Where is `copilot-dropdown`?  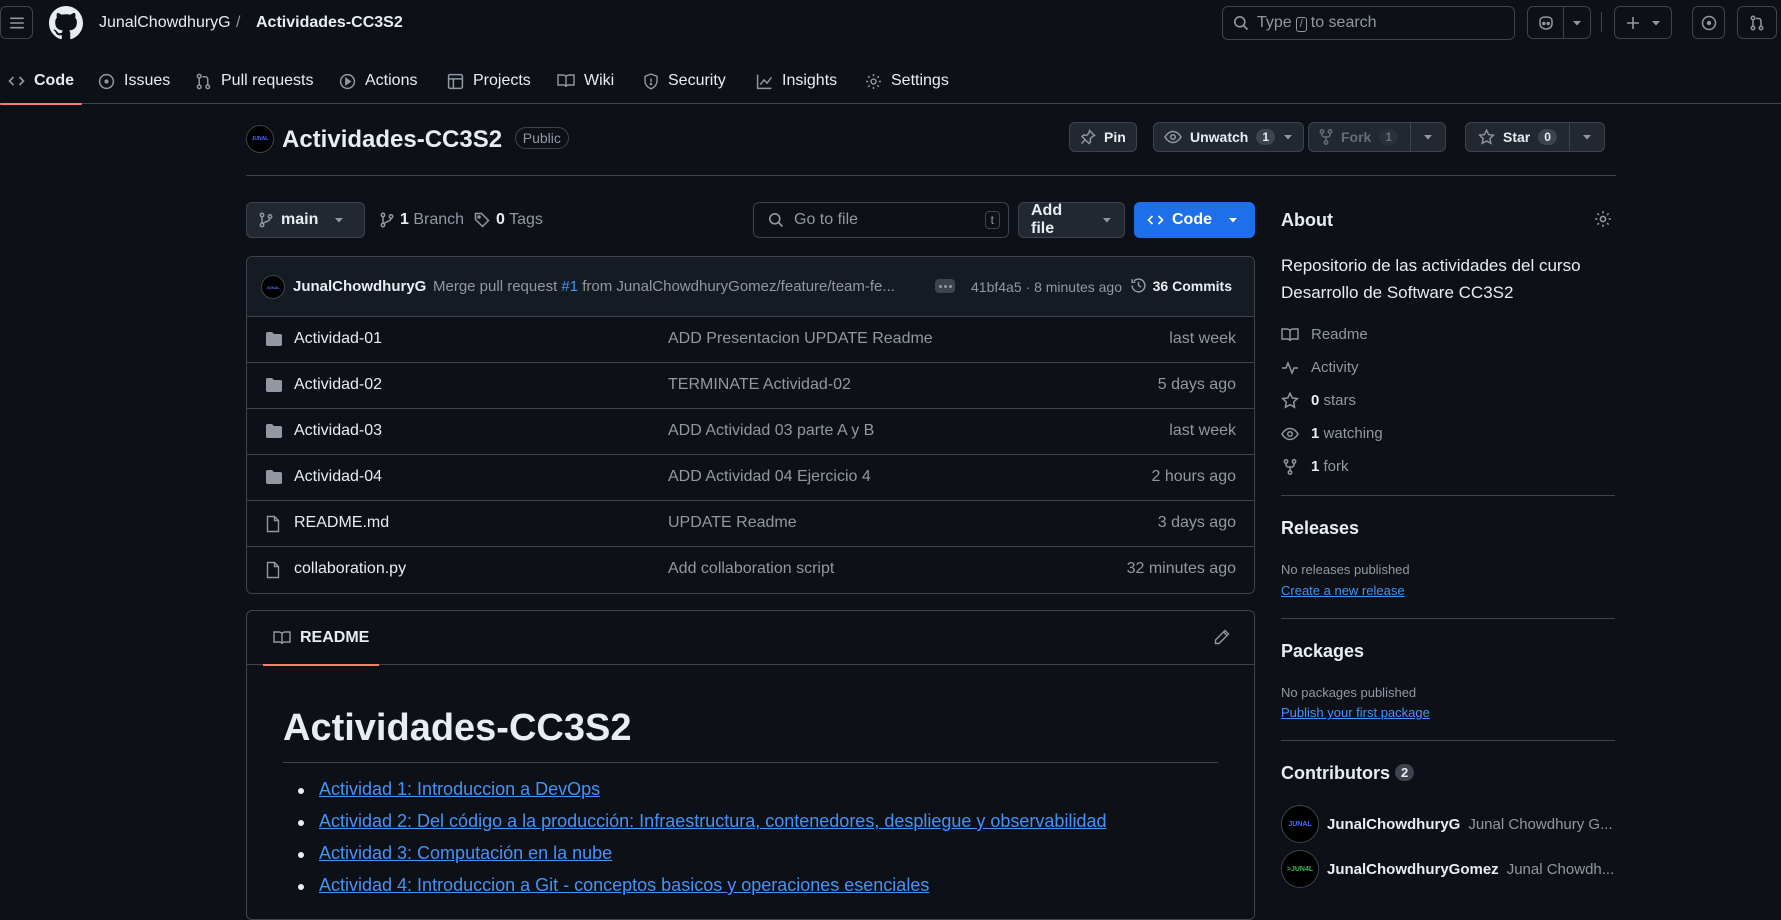
copilot-dropdown is located at coordinates (1576, 22).